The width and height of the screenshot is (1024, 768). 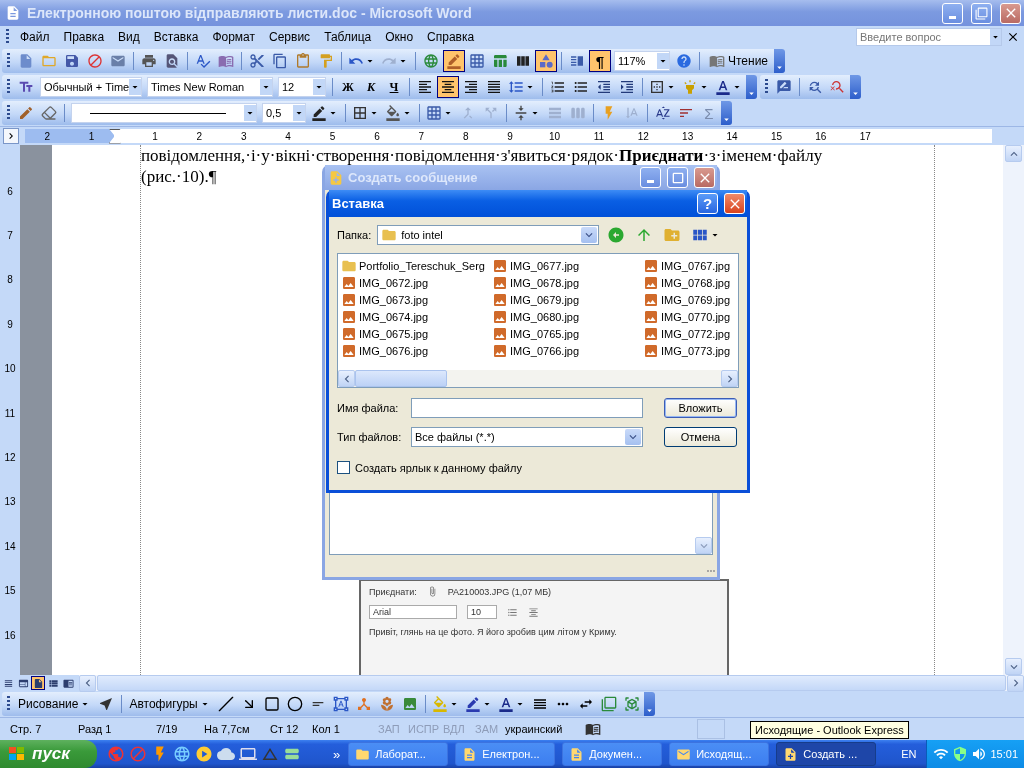 What do you see at coordinates (48, 754) in the screenshot?
I see `start-button: пуск` at bounding box center [48, 754].